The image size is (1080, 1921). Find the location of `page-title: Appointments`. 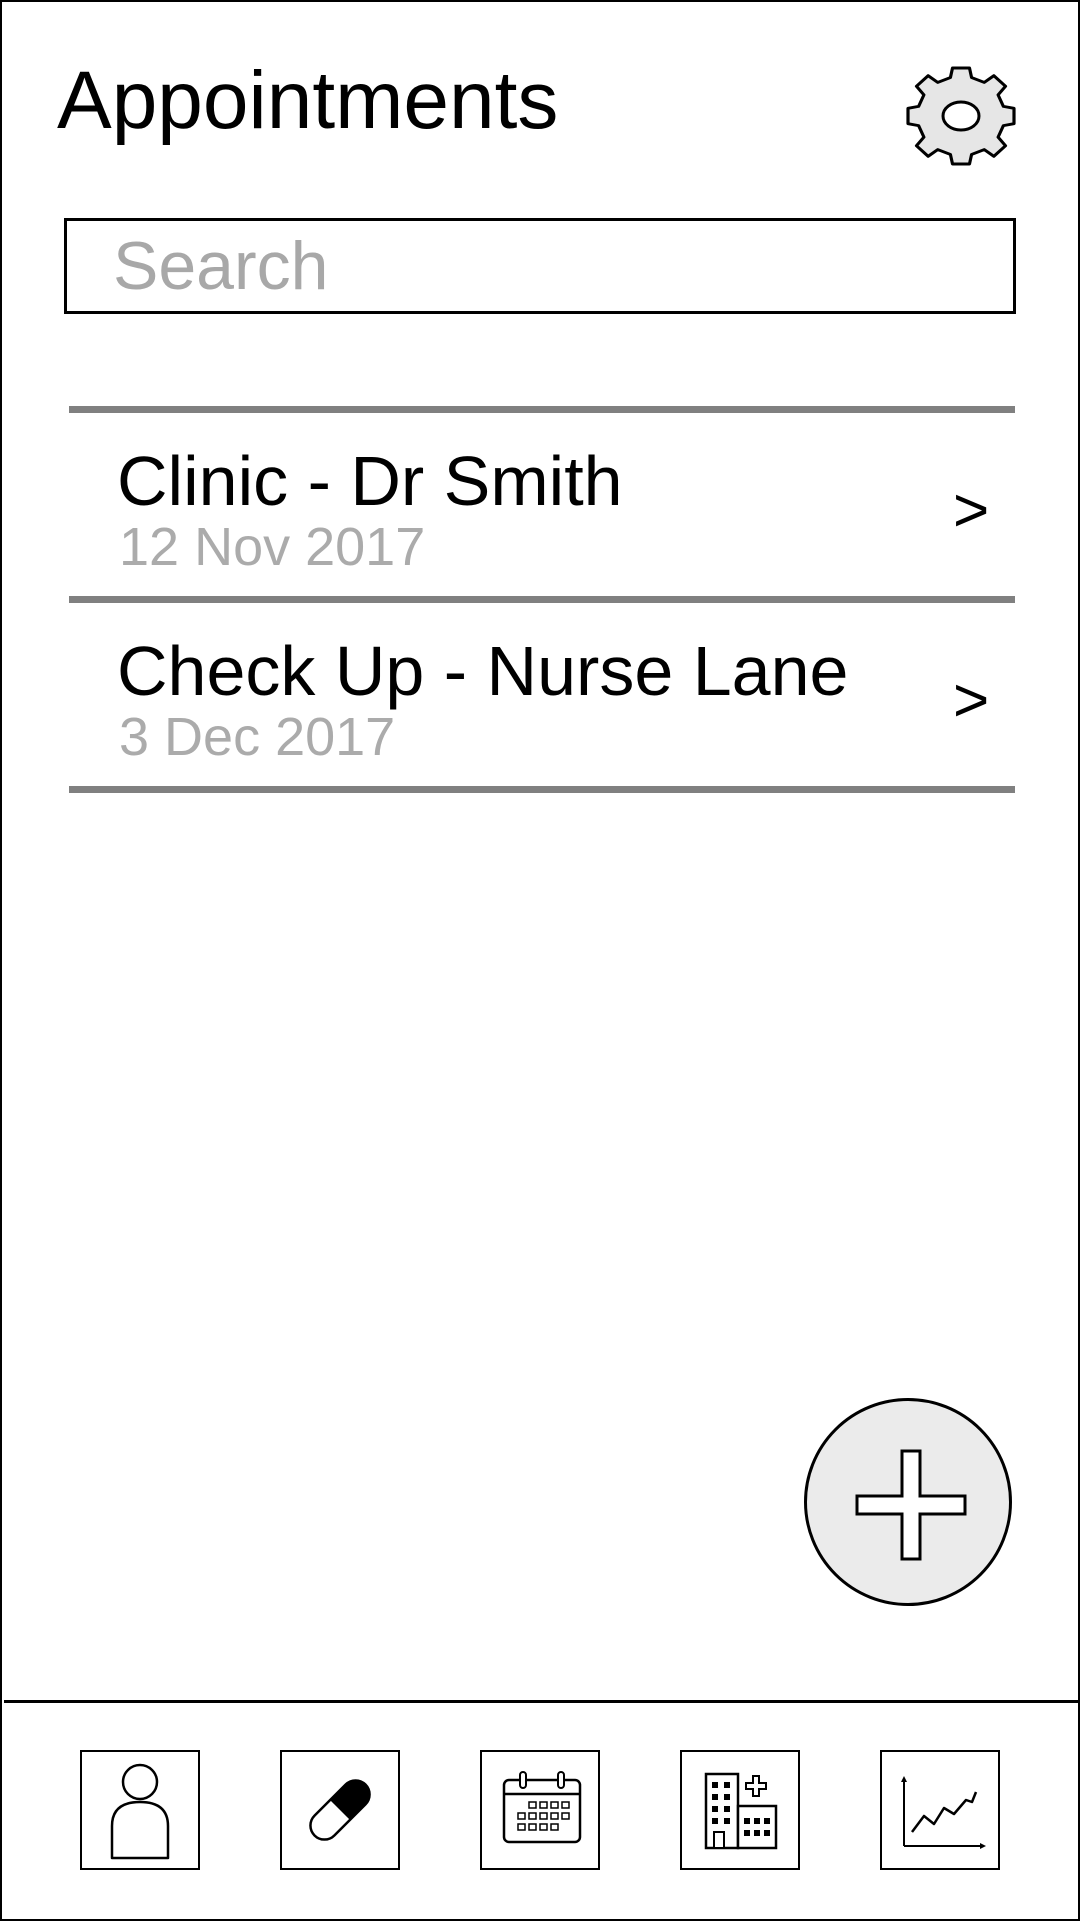

page-title: Appointments is located at coordinates (308, 100).